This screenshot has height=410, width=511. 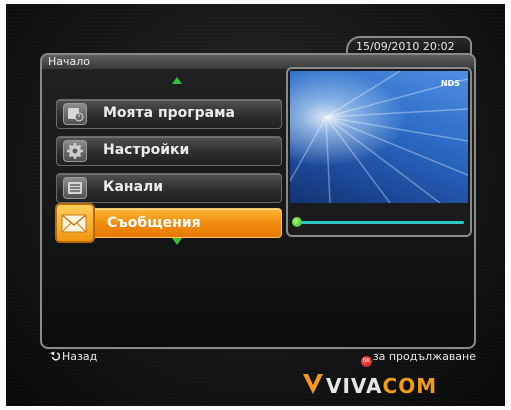 What do you see at coordinates (55, 356) in the screenshot?
I see `back-arrow-icon` at bounding box center [55, 356].